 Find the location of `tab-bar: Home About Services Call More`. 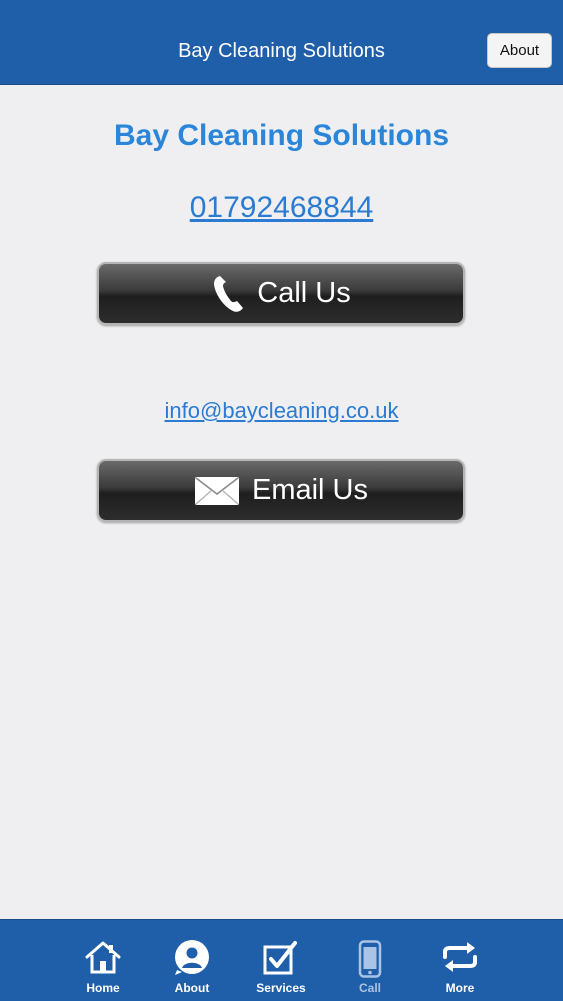

tab-bar: Home About Services Call More is located at coordinates (281, 960).